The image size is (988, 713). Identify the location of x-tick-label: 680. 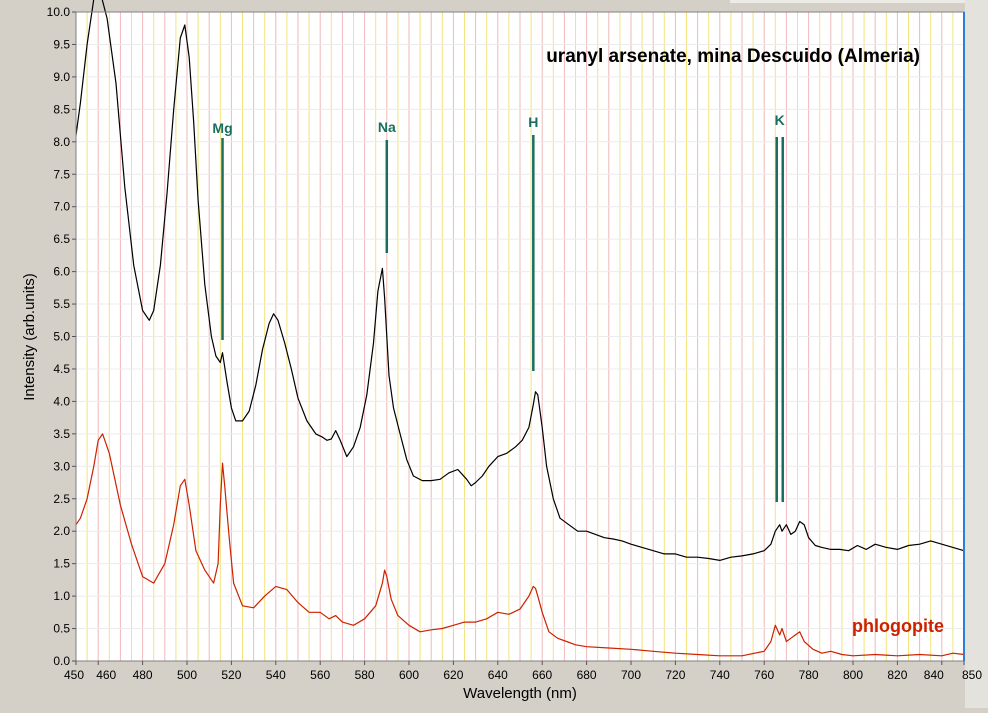
(587, 675).